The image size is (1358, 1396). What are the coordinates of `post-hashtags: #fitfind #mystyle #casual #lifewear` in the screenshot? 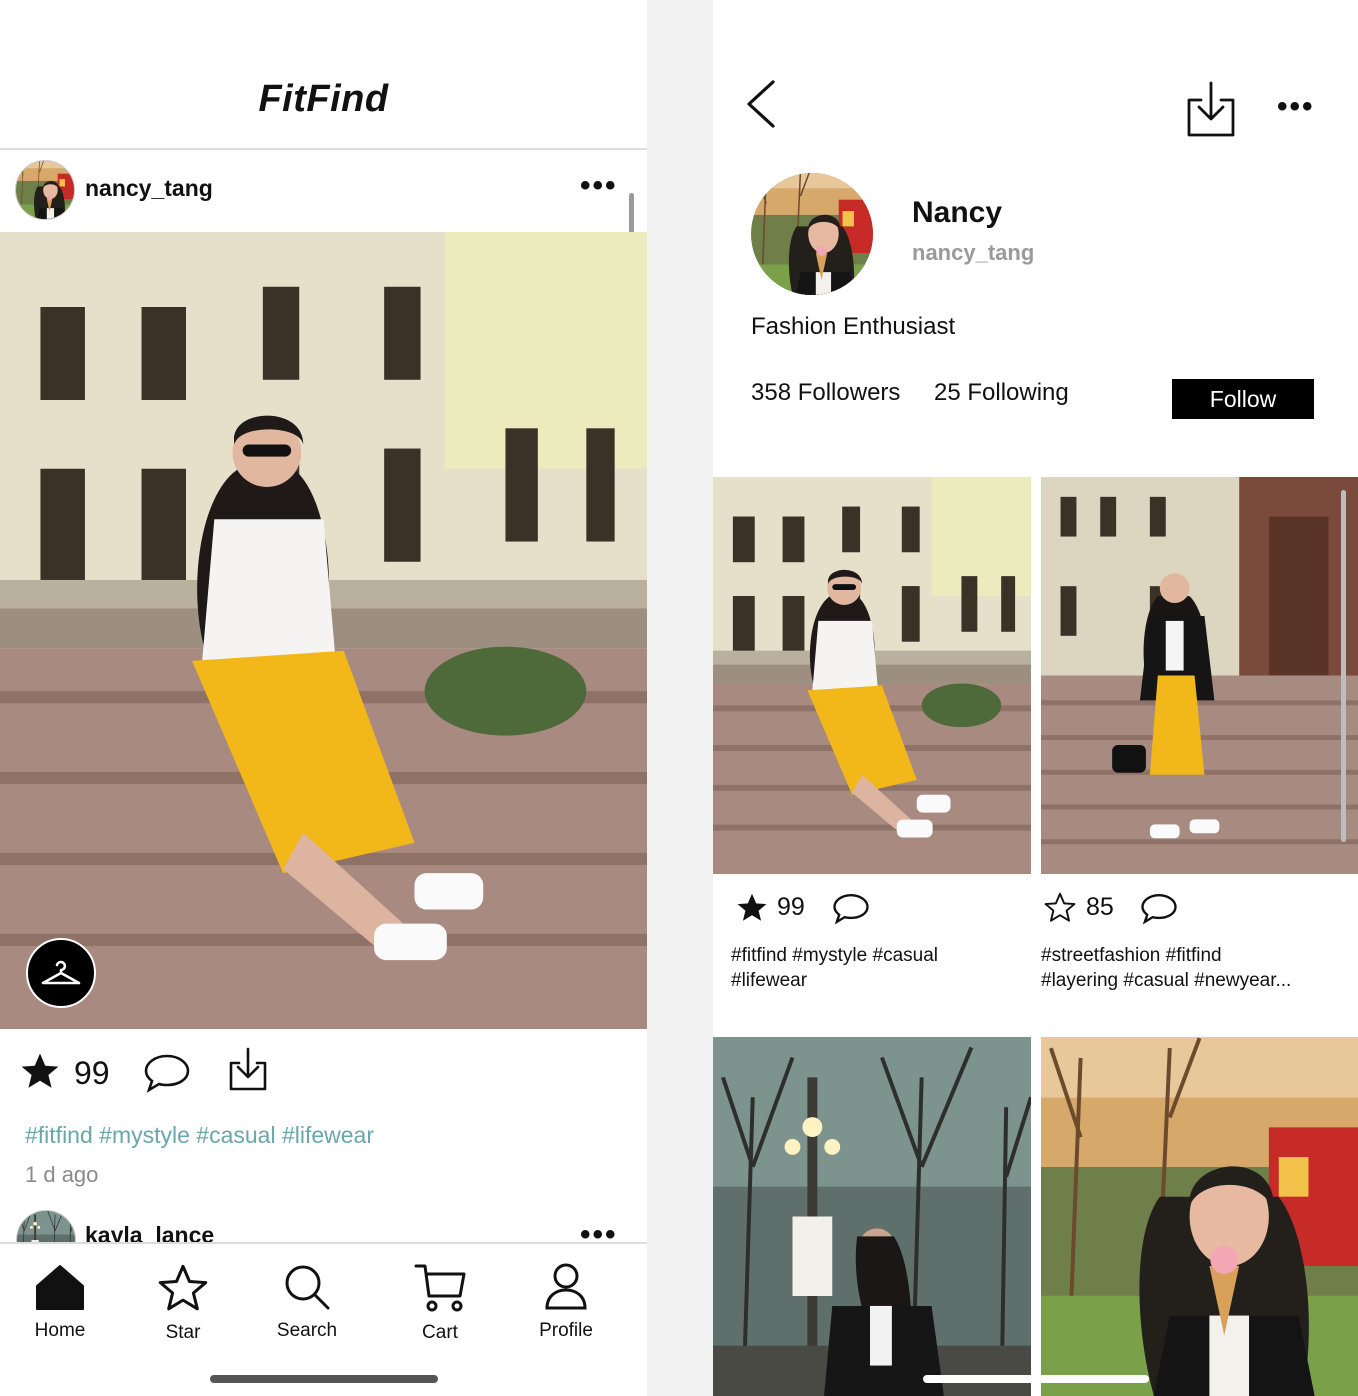 It's located at (199, 1135).